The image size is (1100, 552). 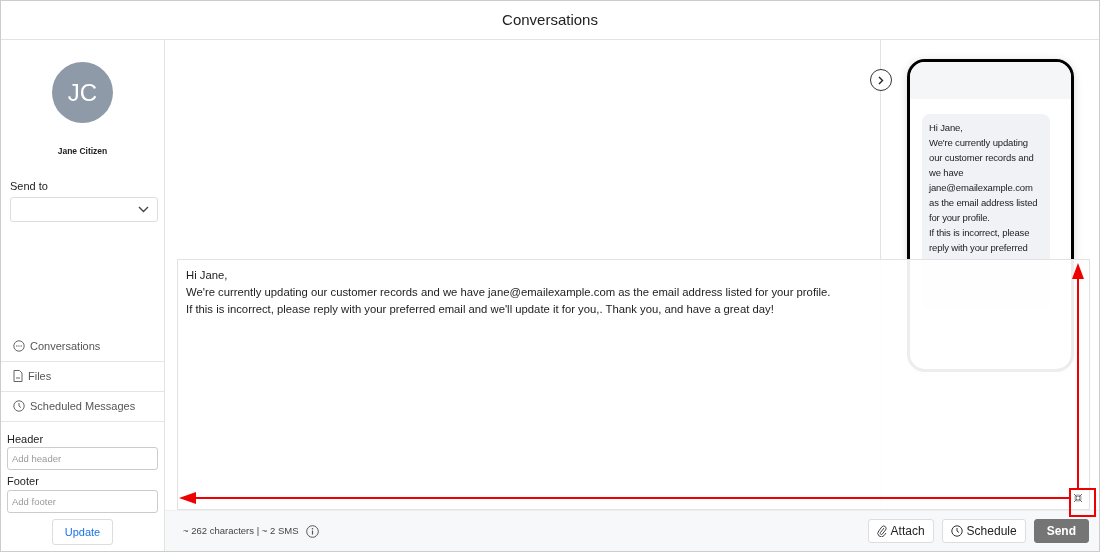 What do you see at coordinates (82, 406) in the screenshot?
I see `nav-item: Scheduled Messages` at bounding box center [82, 406].